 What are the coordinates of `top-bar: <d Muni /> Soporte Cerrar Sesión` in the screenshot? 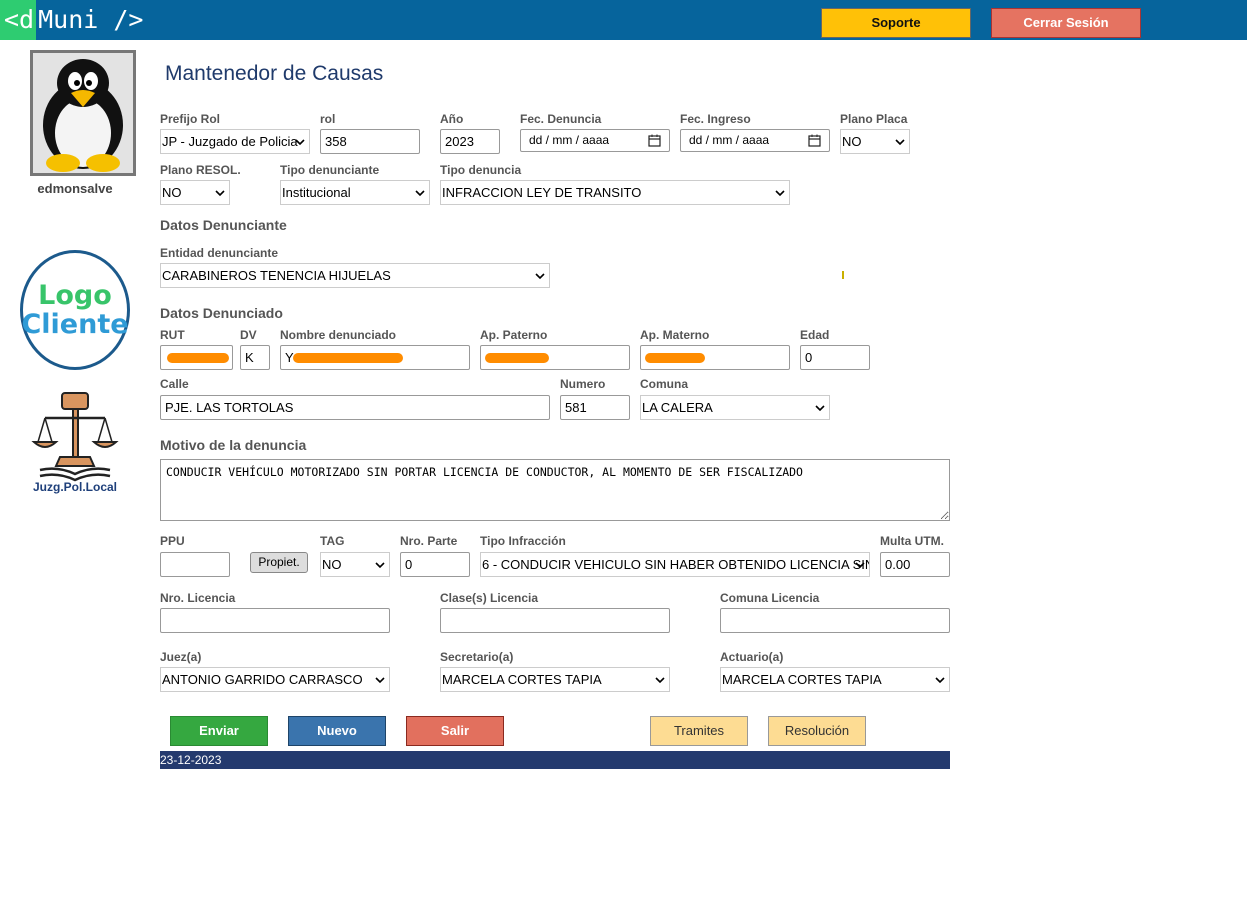 It's located at (623, 20).